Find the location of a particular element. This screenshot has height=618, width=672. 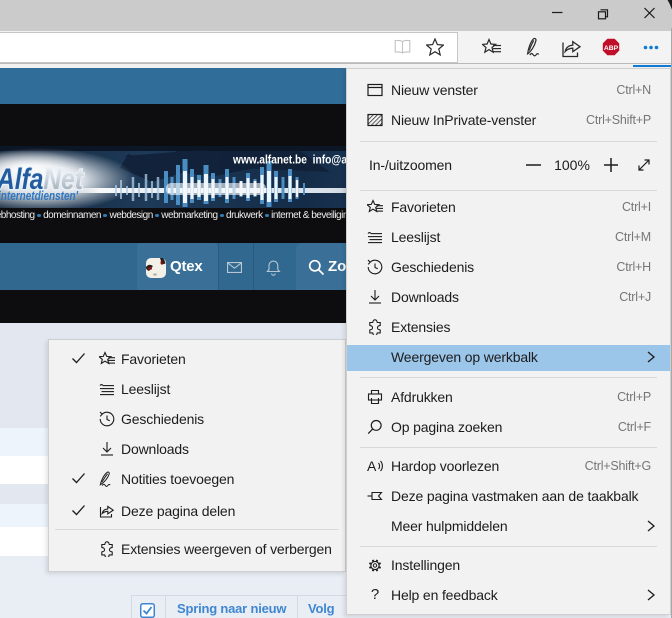

svg-text: internetdiensten' is located at coordinates (39, 196).